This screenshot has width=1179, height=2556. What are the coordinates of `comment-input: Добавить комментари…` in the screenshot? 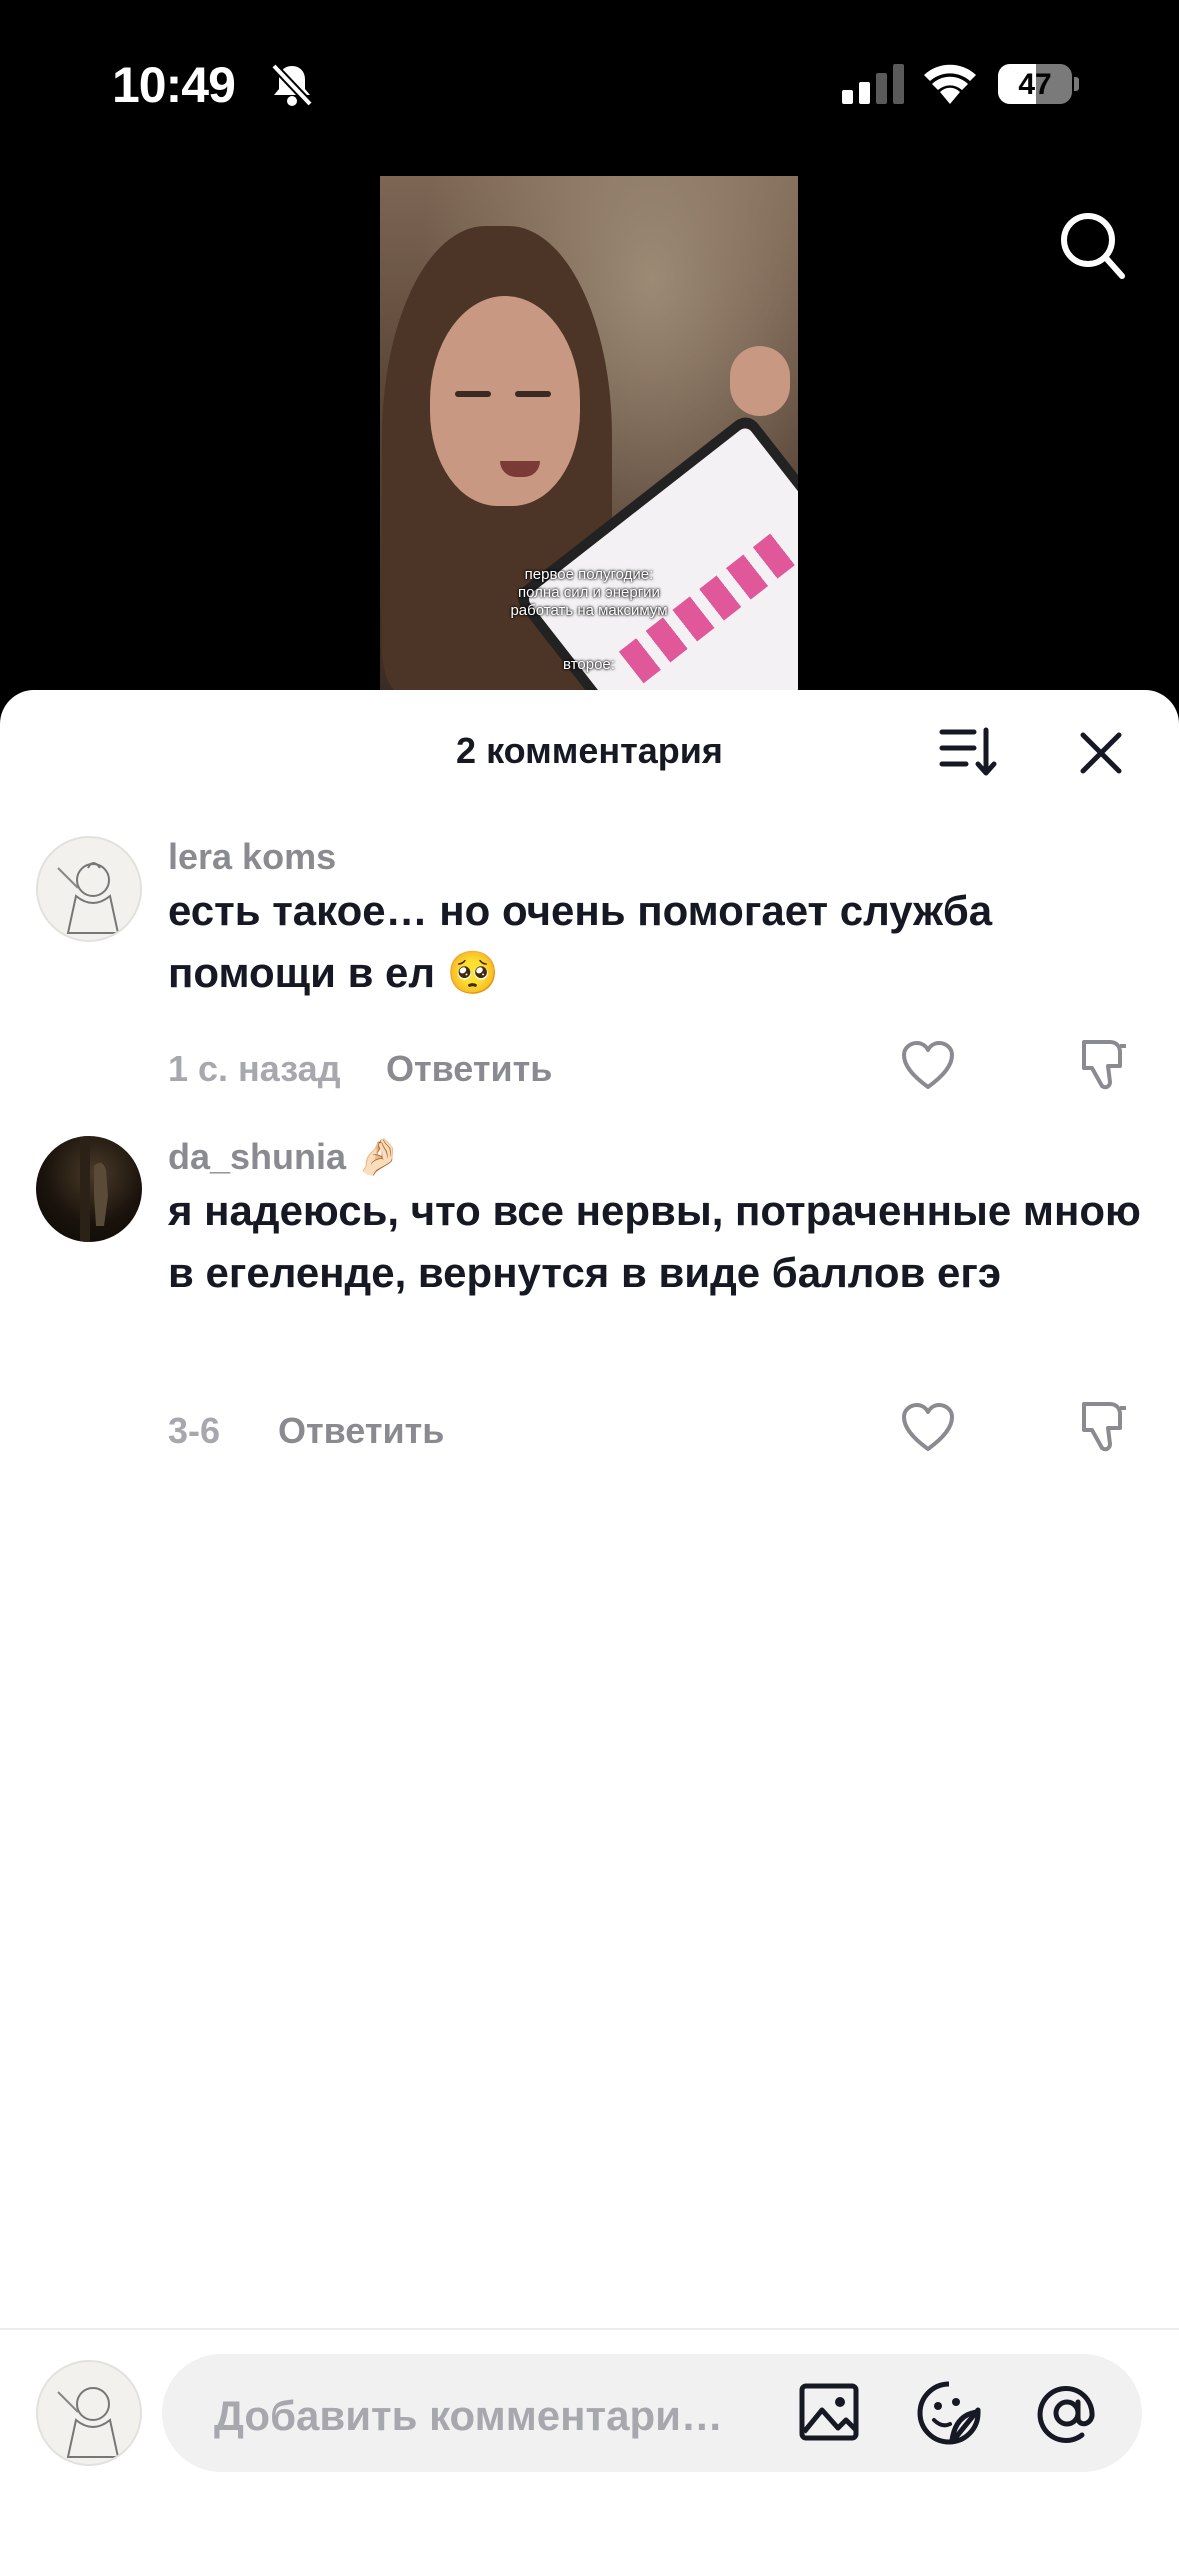 It's located at (652, 2413).